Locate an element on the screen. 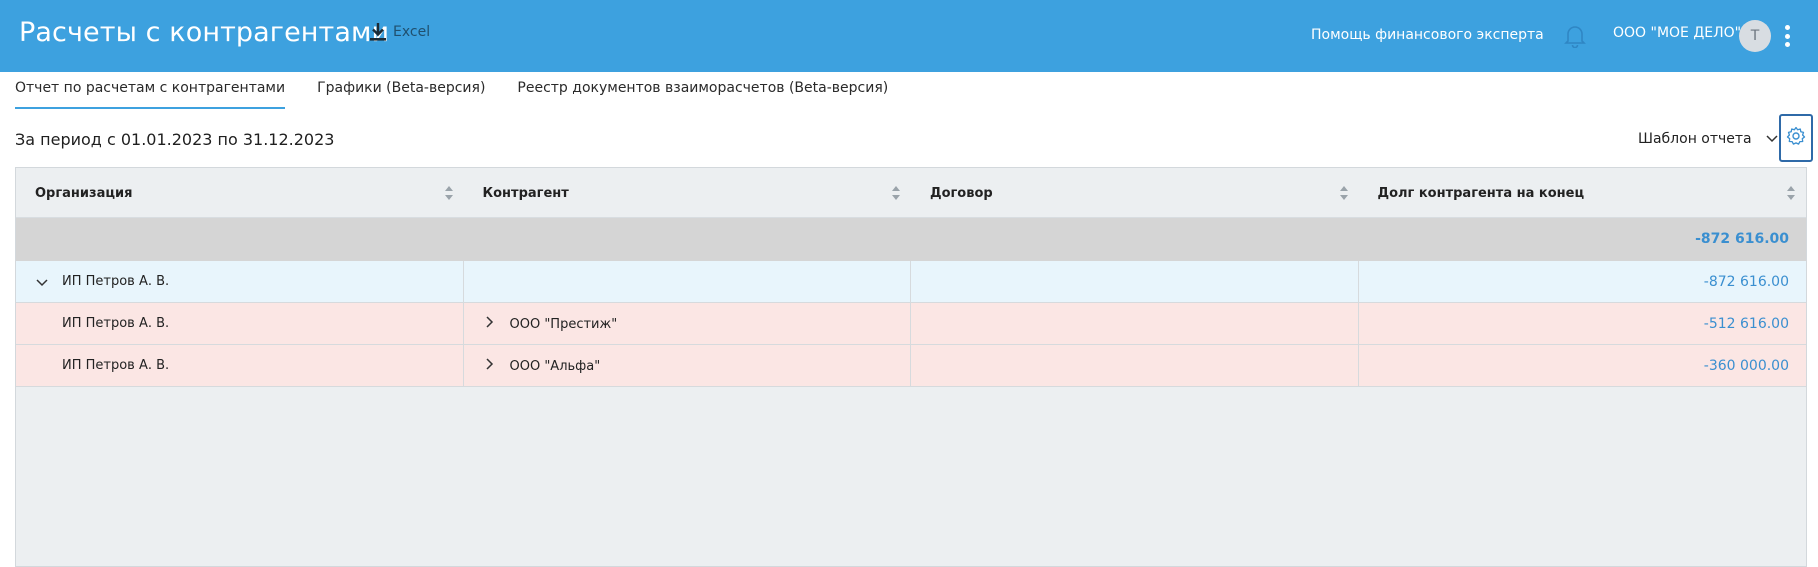 This screenshot has width=1818, height=567. tab-charts: Графики (Beta-версия) is located at coordinates (401, 108).